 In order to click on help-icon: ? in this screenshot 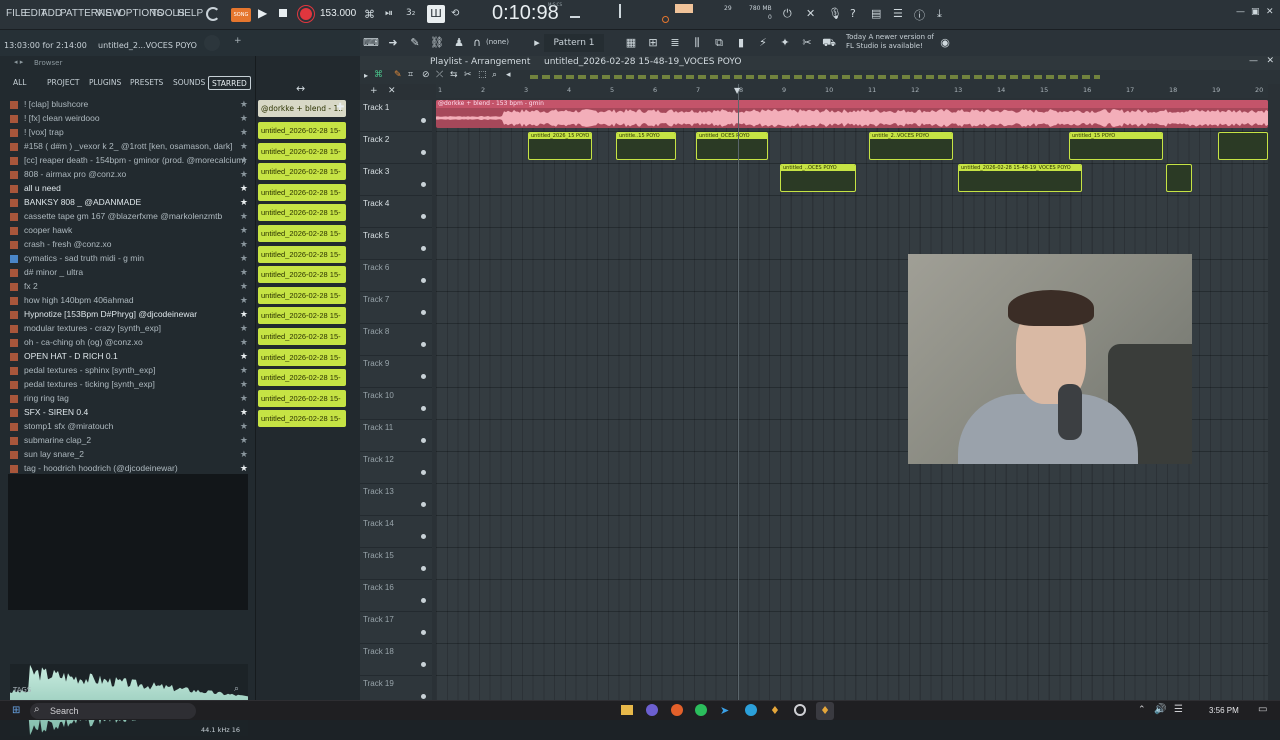, I will do `click(853, 13)`.